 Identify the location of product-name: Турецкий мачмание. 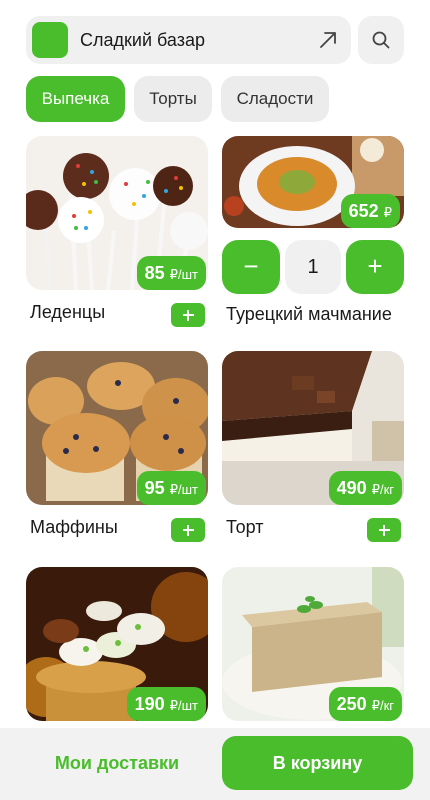
(309, 314).